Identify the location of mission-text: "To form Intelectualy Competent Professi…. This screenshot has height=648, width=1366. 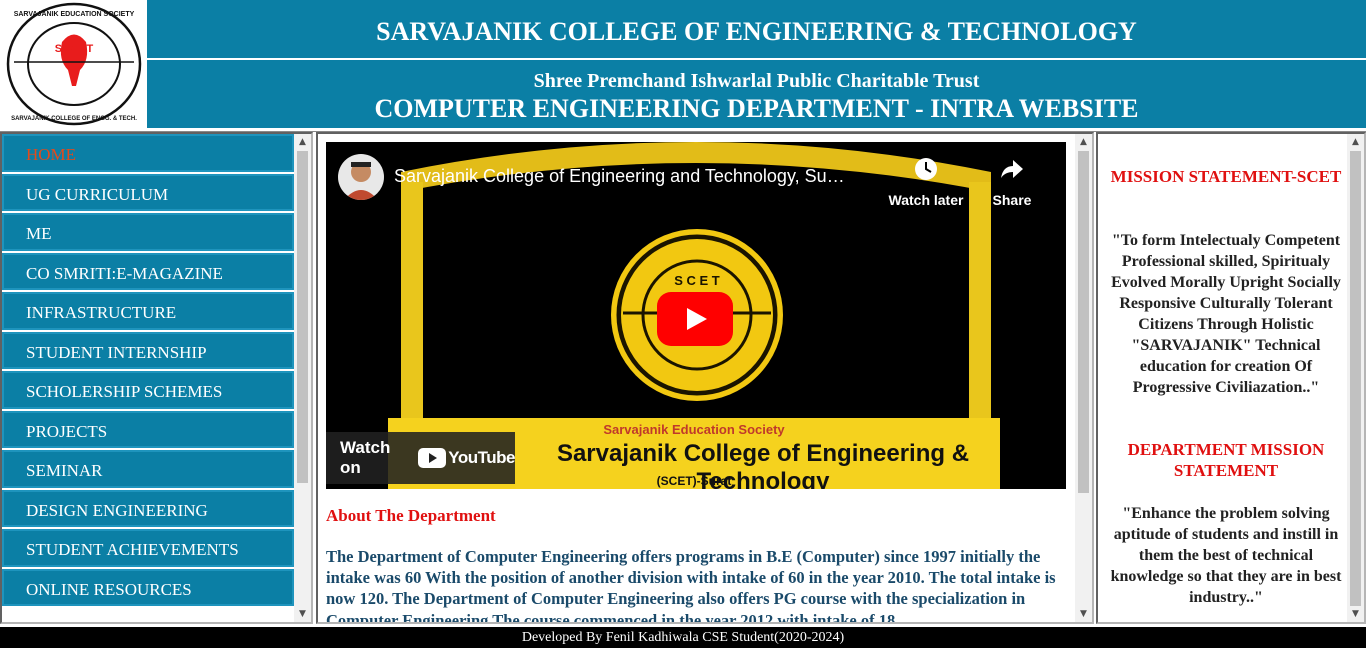
(1226, 314).